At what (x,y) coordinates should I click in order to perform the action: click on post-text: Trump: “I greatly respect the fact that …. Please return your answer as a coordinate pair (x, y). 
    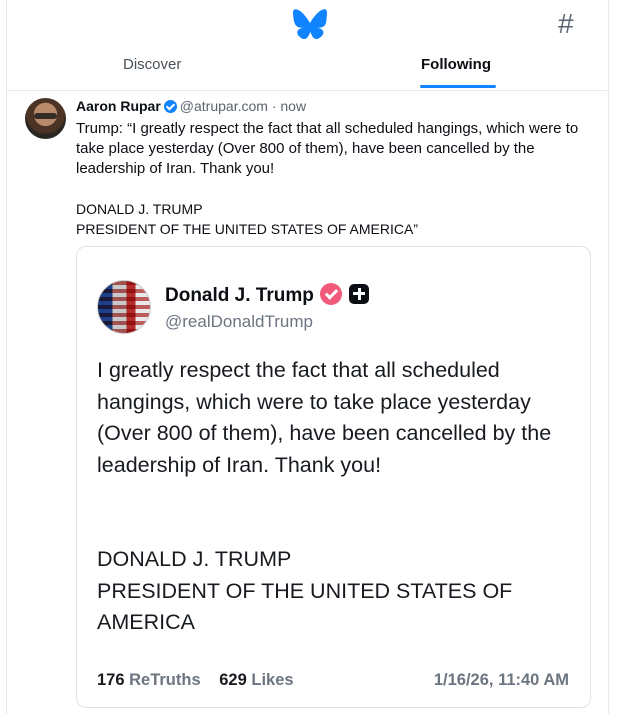
    Looking at the image, I should click on (333, 149).